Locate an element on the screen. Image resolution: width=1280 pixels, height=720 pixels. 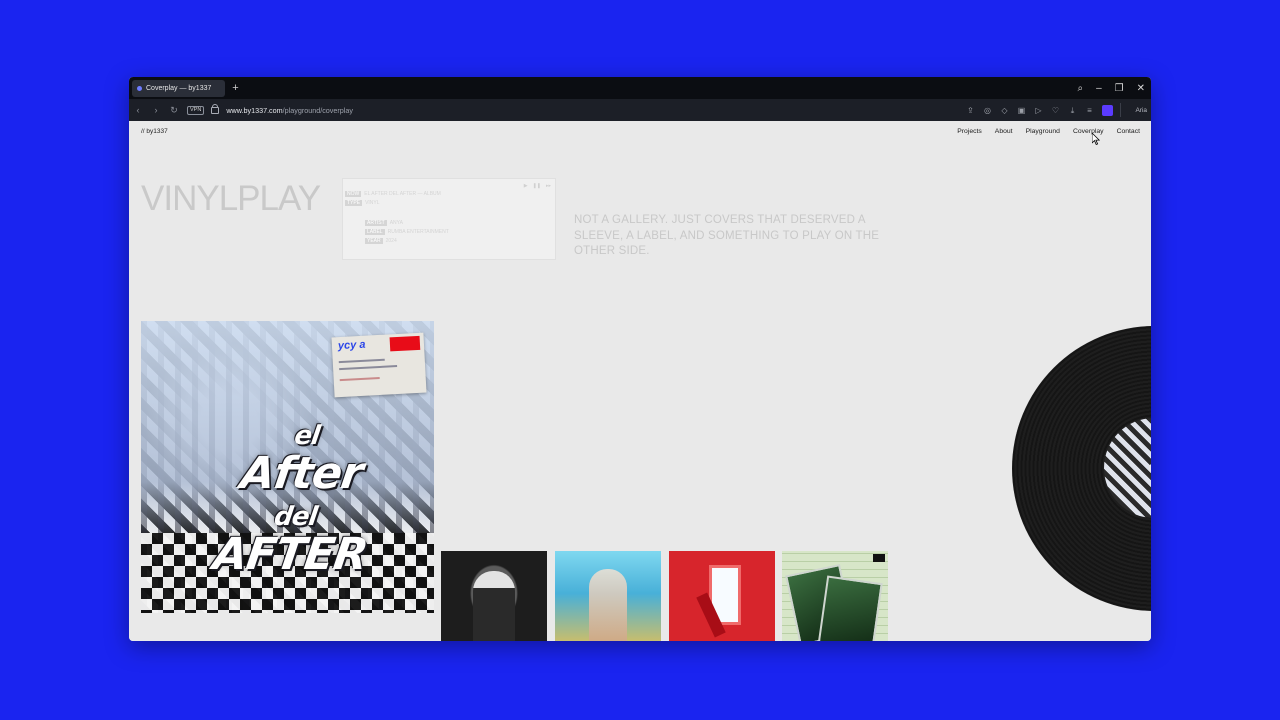
heart-icon: ♡ is located at coordinates (1055, 110).